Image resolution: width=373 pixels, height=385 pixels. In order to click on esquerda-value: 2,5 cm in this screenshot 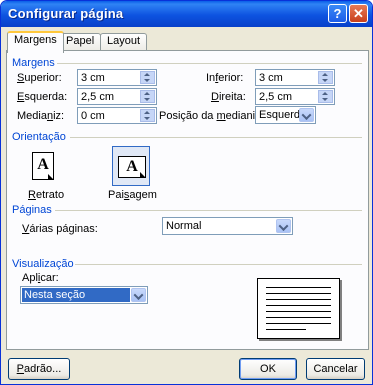, I will do `click(98, 97)`.